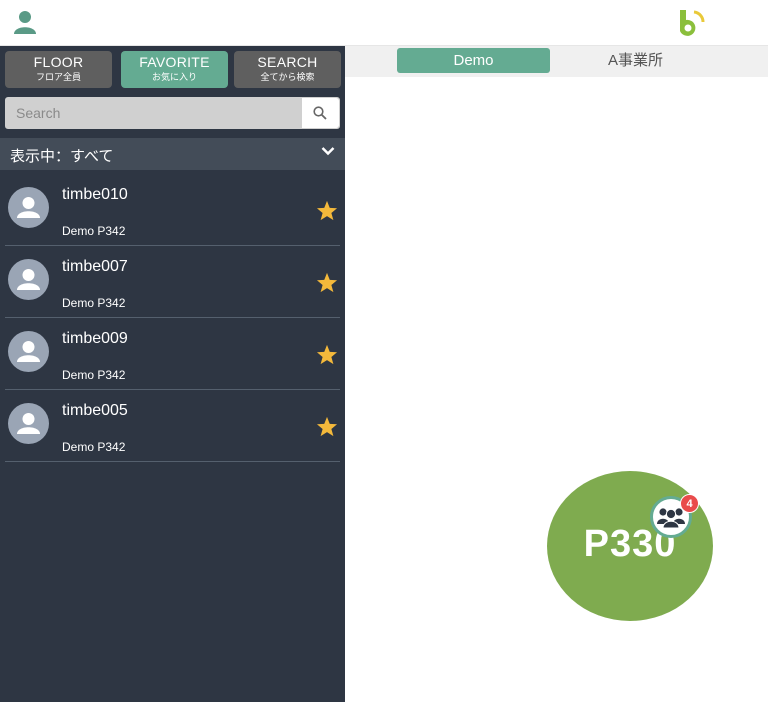 The width and height of the screenshot is (768, 702). I want to click on search-input, so click(153, 113).